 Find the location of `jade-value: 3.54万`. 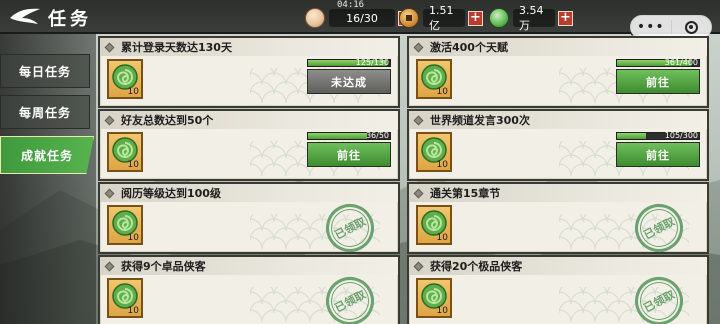

jade-value: 3.54万 is located at coordinates (534, 18).